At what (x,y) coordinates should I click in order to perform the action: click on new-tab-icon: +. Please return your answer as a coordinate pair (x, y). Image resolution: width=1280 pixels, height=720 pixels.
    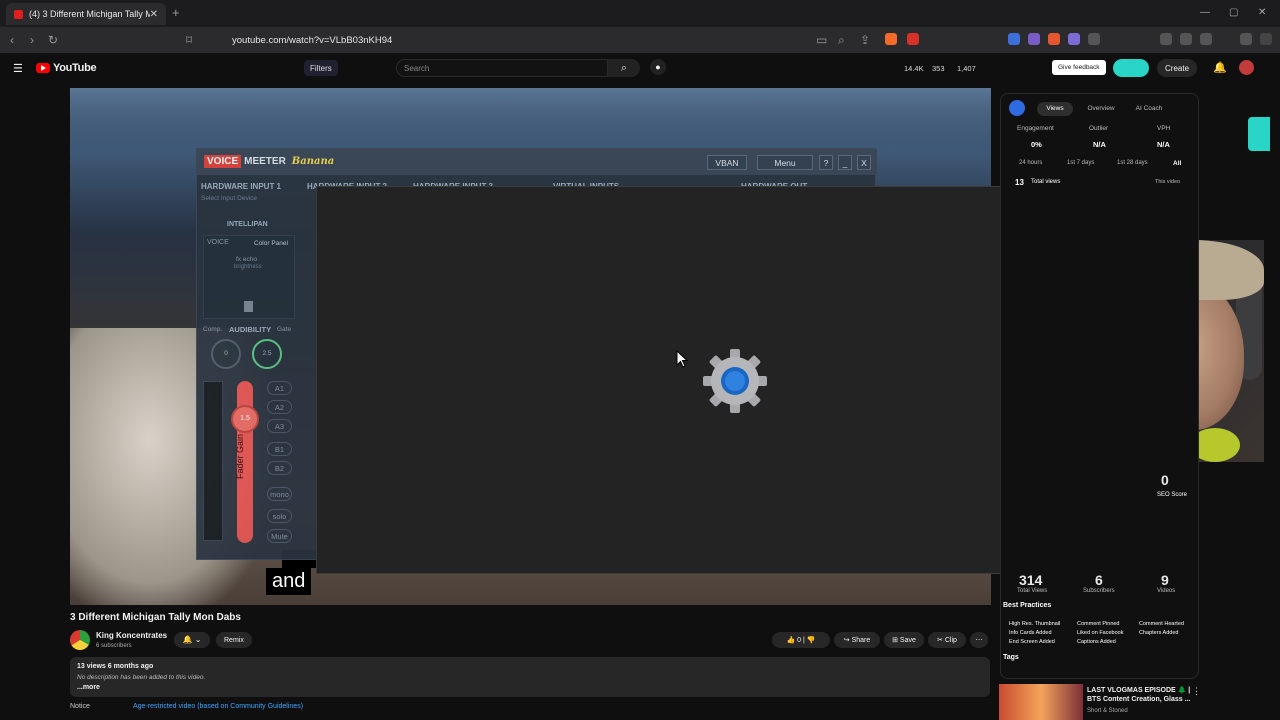
    Looking at the image, I should click on (176, 12).